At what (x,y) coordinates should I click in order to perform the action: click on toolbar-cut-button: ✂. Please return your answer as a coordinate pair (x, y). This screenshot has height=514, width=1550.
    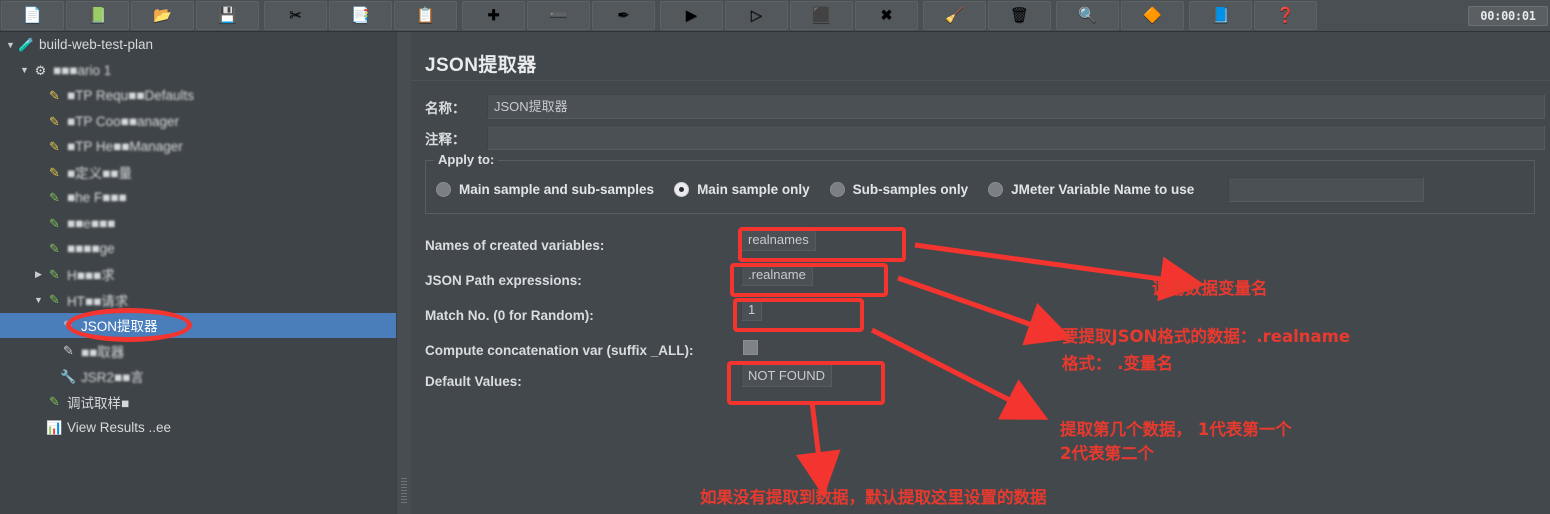
    Looking at the image, I should click on (295, 15).